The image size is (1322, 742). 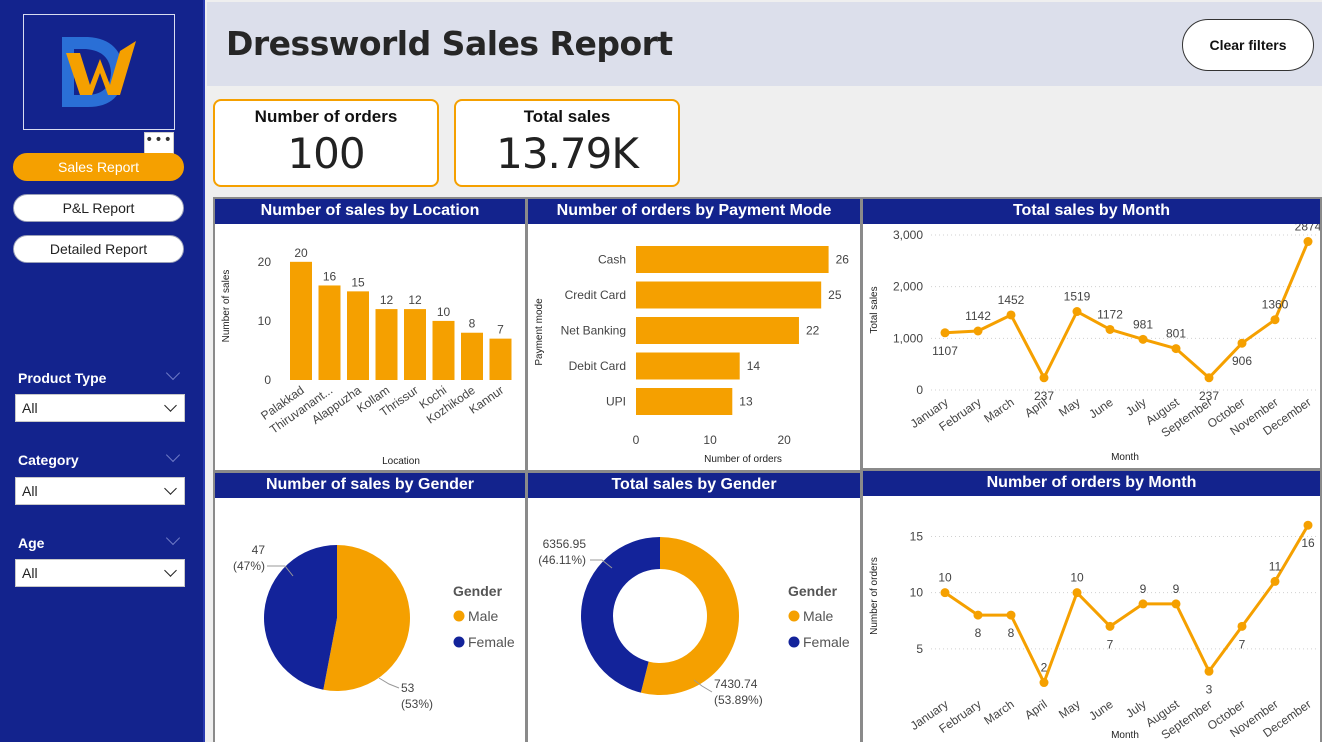 What do you see at coordinates (31, 543) in the screenshot?
I see `age-slicer-title: Age` at bounding box center [31, 543].